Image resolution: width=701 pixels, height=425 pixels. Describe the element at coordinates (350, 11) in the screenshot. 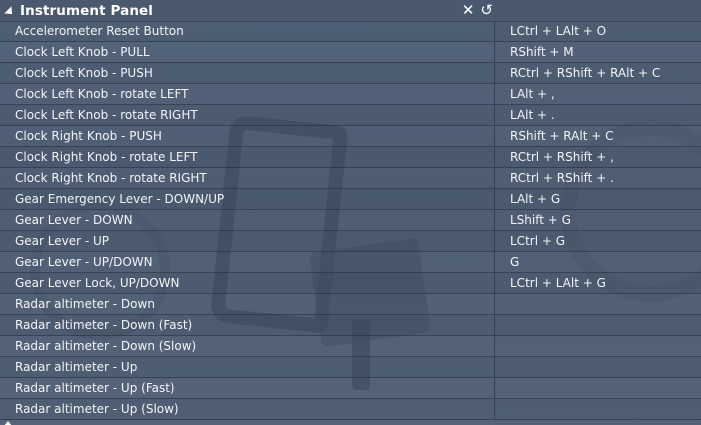

I see `category-header-instrument-panel: Instrument Panel ✕ ↺` at that location.